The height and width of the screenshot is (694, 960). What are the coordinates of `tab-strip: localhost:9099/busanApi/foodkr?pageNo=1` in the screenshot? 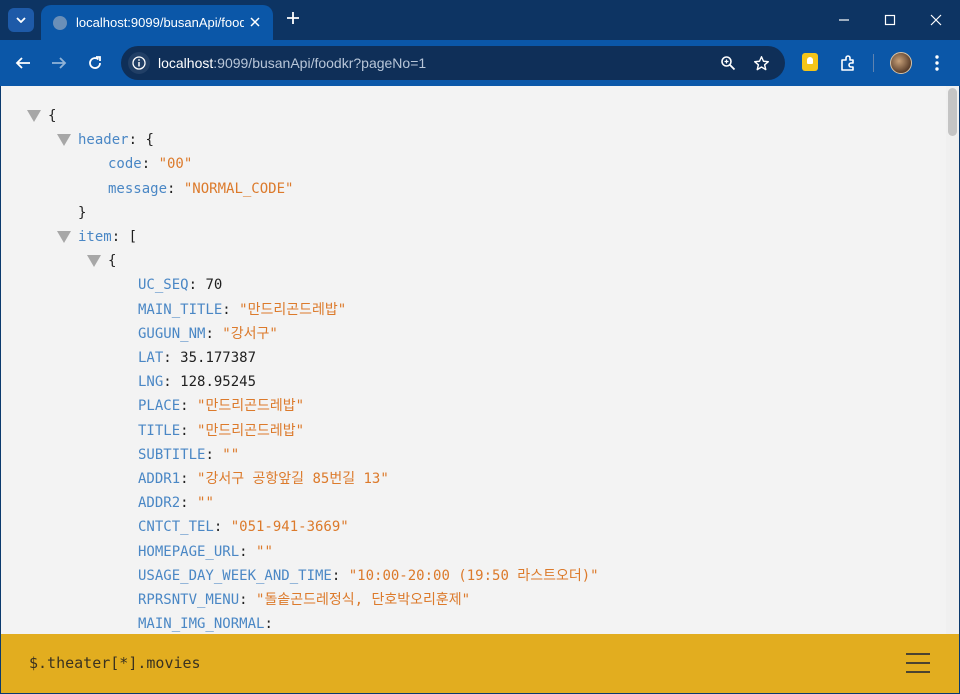 It's located at (480, 20).